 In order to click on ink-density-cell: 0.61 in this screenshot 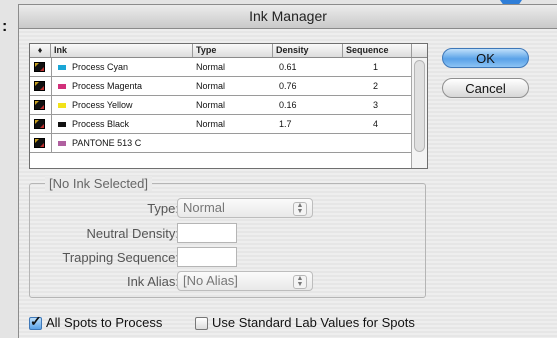, I will do `click(288, 67)`.